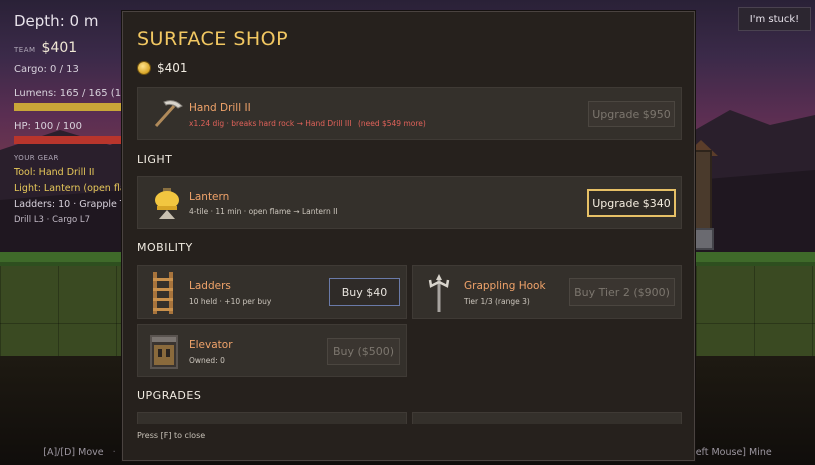 Image resolution: width=815 pixels, height=465 pixels. I want to click on lumens-readout: Lumens: 165 / 165 (11:0, so click(76, 93).